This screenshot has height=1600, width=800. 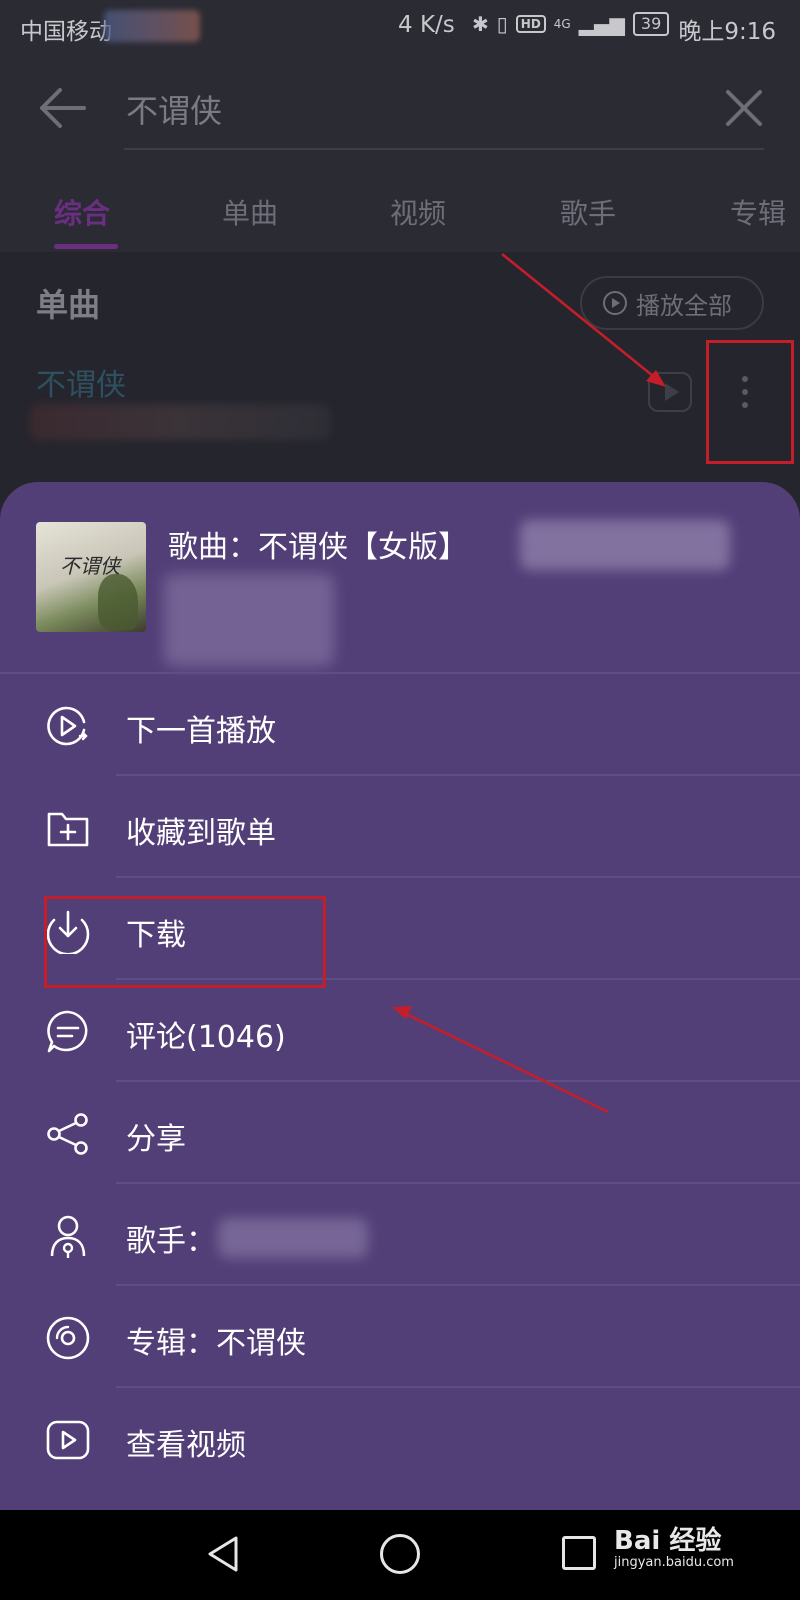 I want to click on album-art: 不谓侠, so click(x=91, y=577).